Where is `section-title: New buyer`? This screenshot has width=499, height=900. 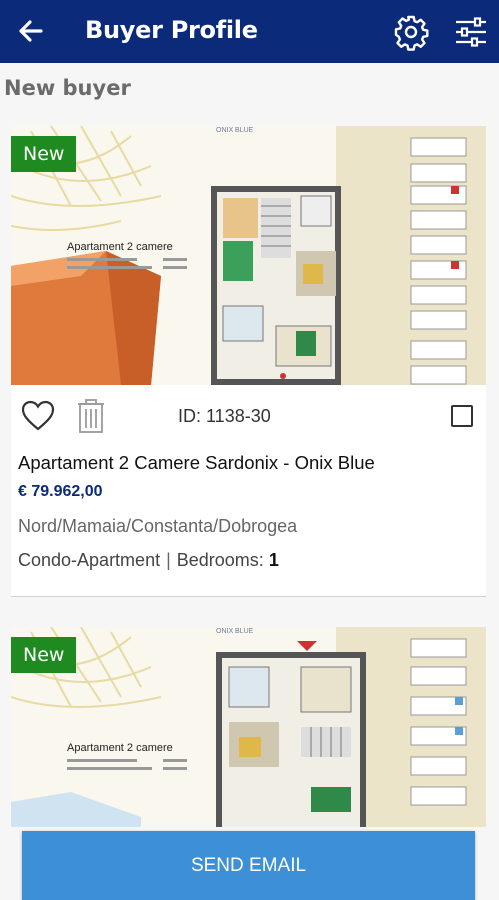
section-title: New buyer is located at coordinates (67, 88).